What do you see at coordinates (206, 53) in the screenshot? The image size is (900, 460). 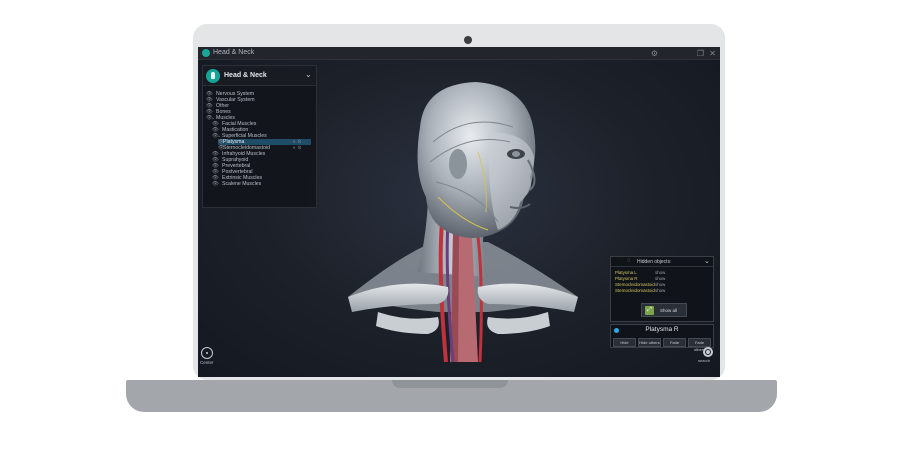 I see `app-logo-icon` at bounding box center [206, 53].